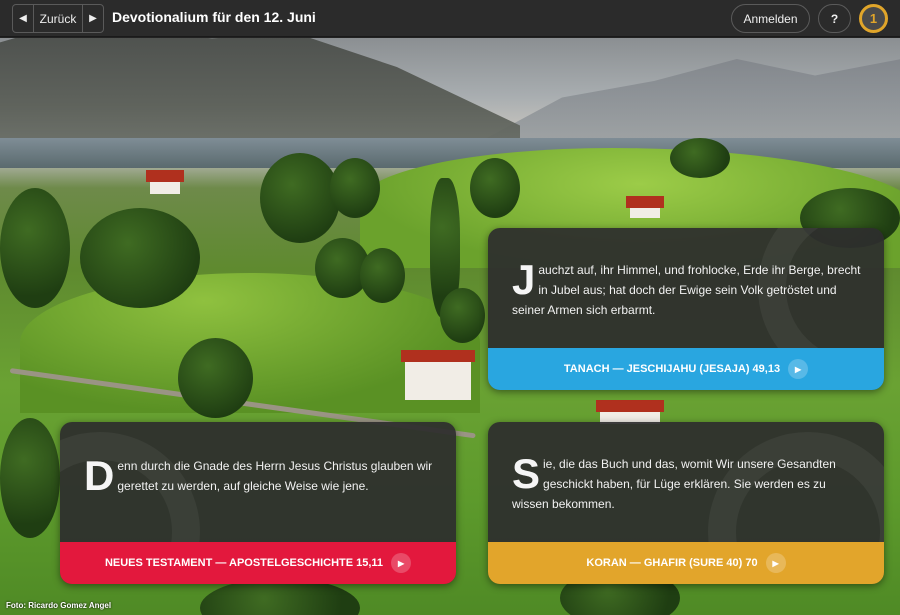 This screenshot has height=615, width=900. I want to click on navigation-group: ◀ Zurück ▶, so click(58, 18).